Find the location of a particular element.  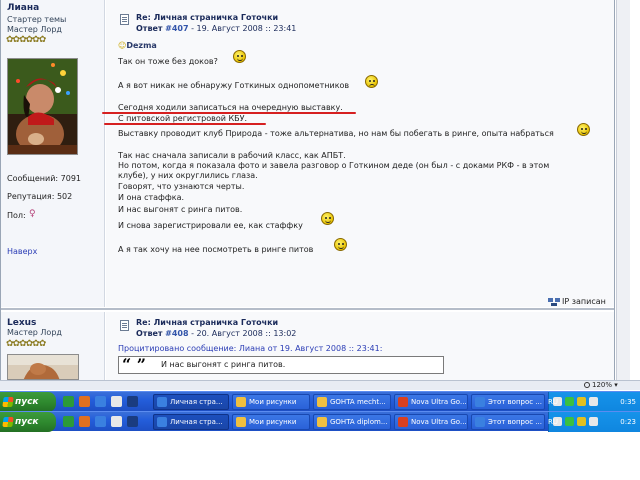

quote-icon: “ ” is located at coordinates (138, 365).